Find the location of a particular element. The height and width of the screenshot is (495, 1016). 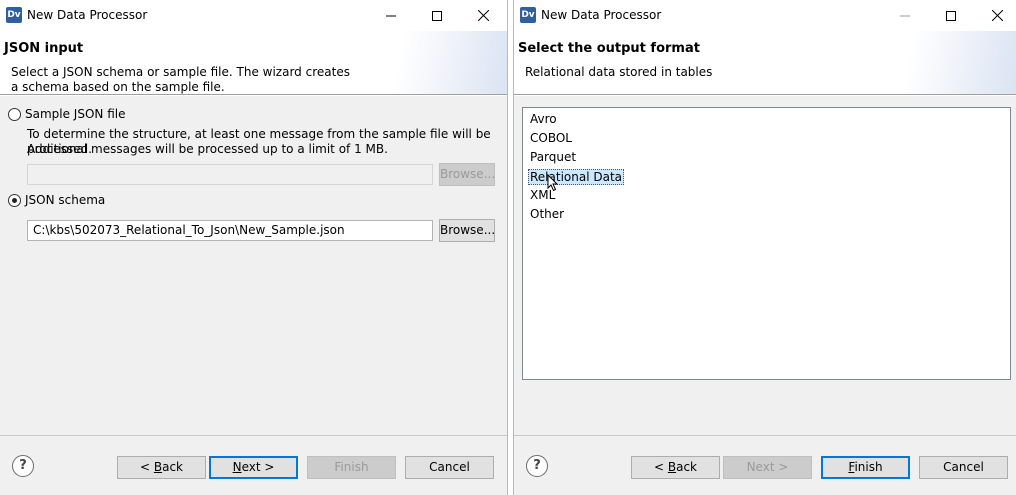

json-schema-label: JSON schema is located at coordinates (65, 200).